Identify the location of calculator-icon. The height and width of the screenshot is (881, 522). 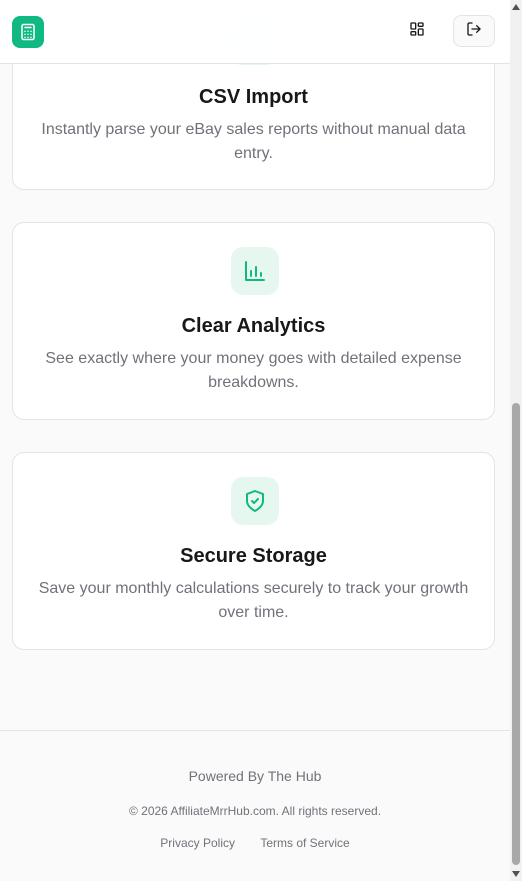
(28, 32).